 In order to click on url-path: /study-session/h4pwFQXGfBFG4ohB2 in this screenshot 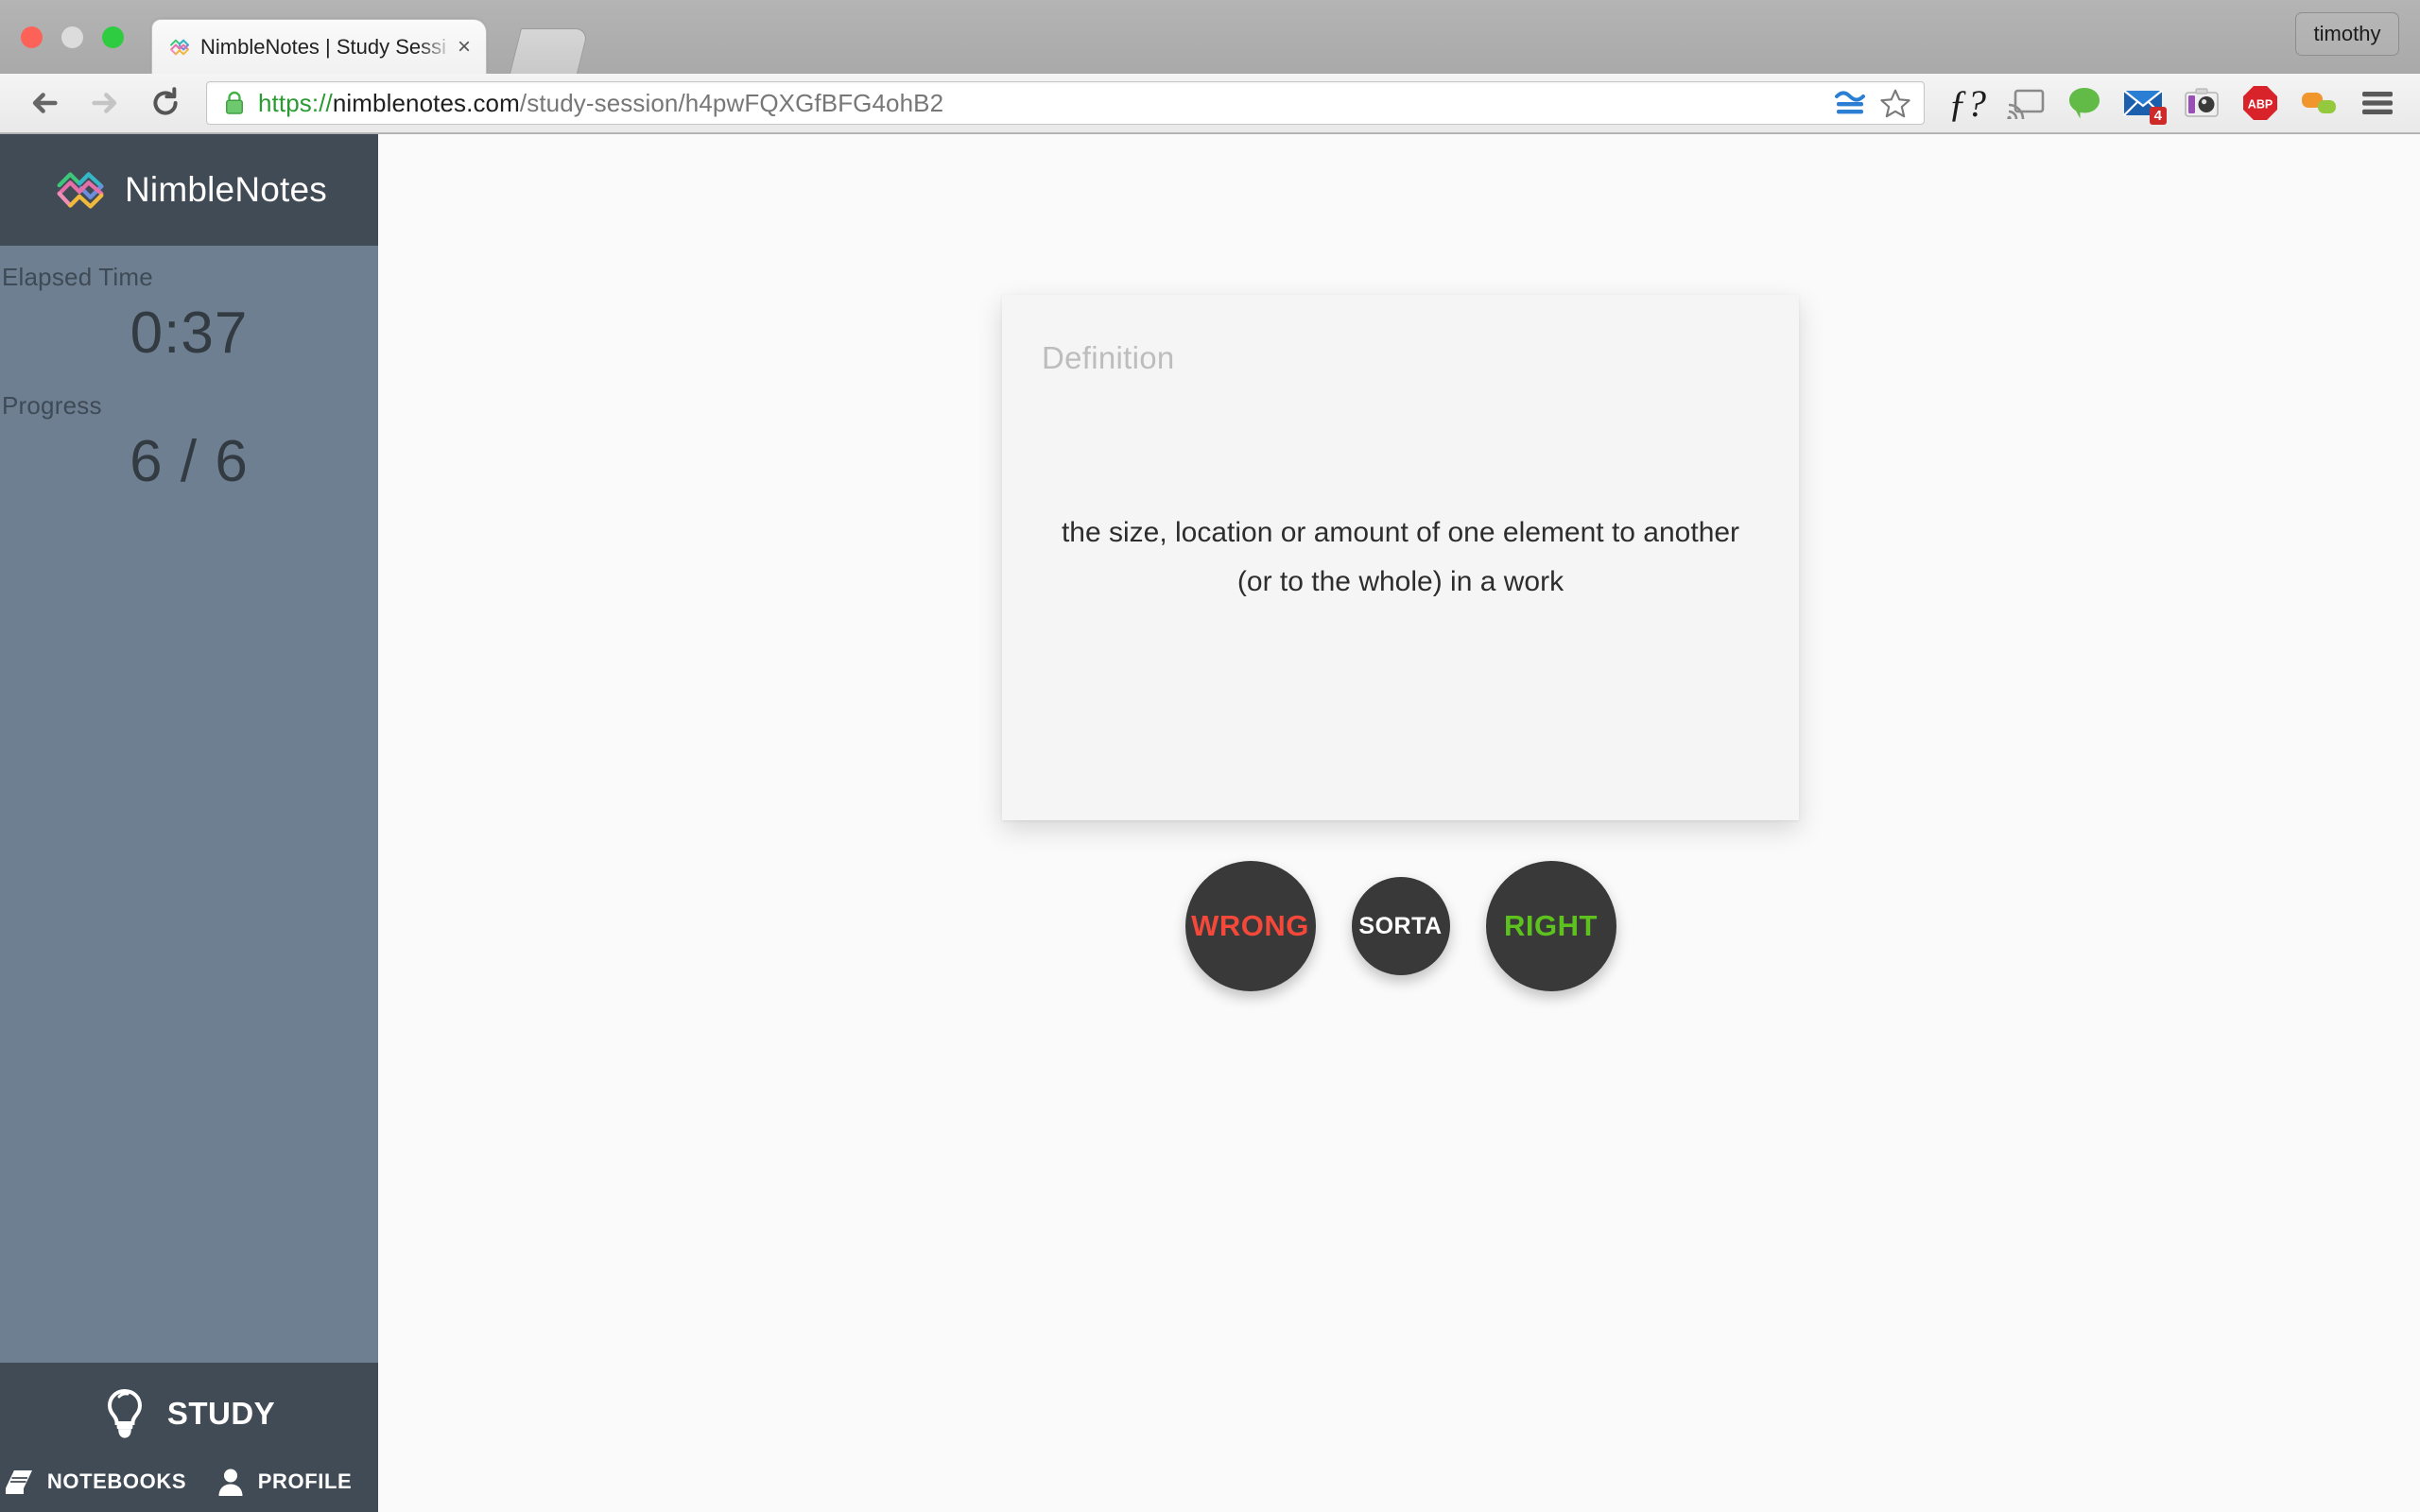, I will do `click(731, 102)`.